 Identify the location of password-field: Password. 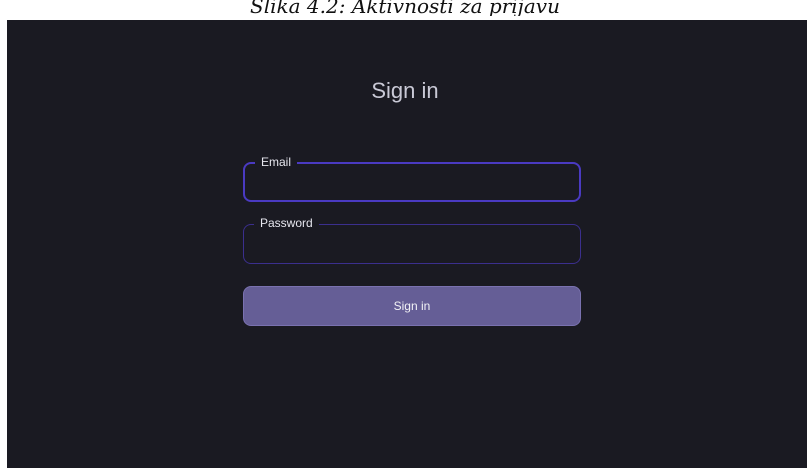
(412, 240).